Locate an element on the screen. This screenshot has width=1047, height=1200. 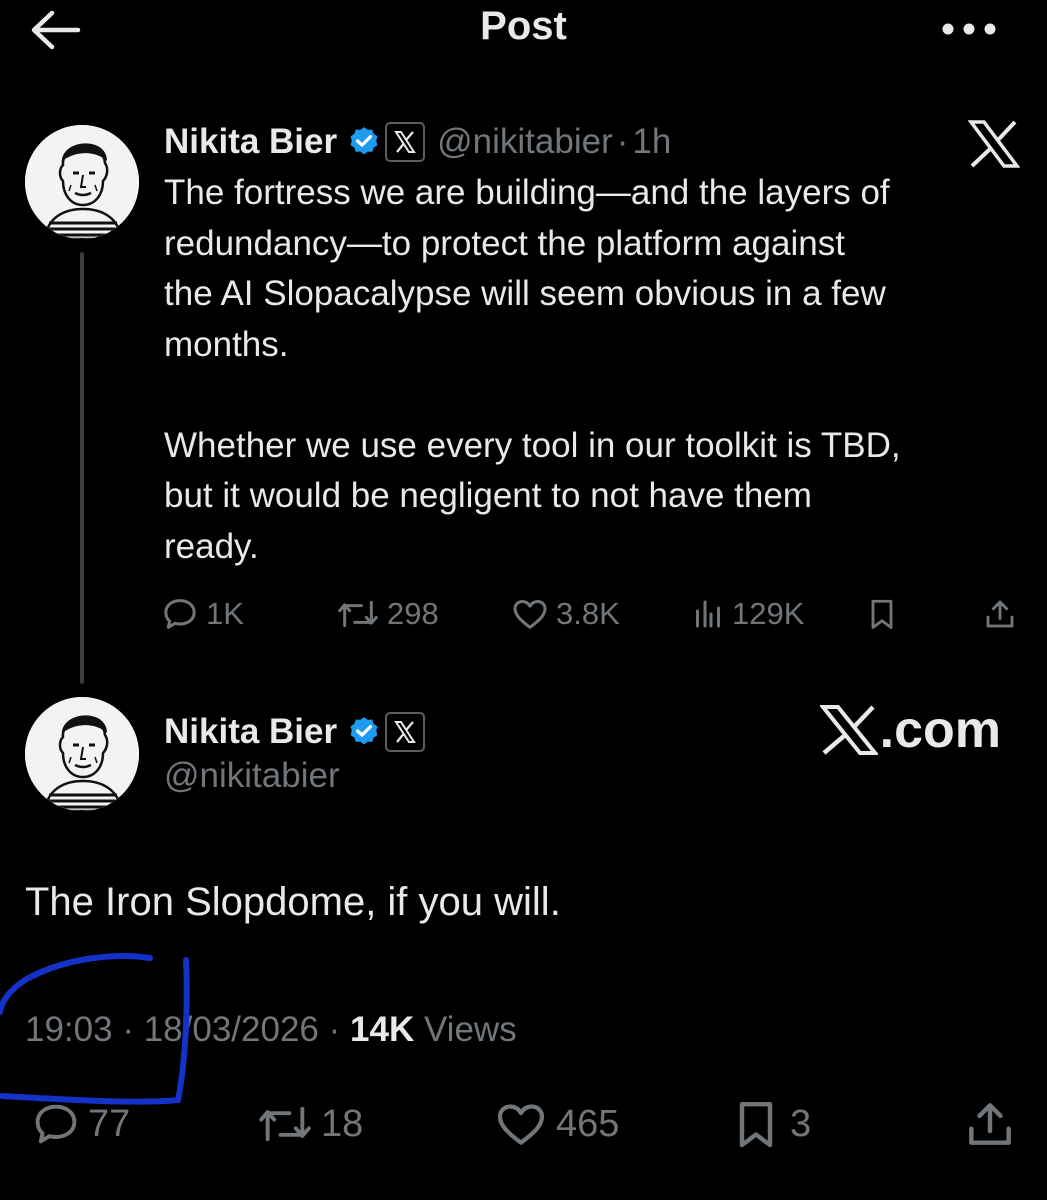
page-title: Post is located at coordinates (523, 26).